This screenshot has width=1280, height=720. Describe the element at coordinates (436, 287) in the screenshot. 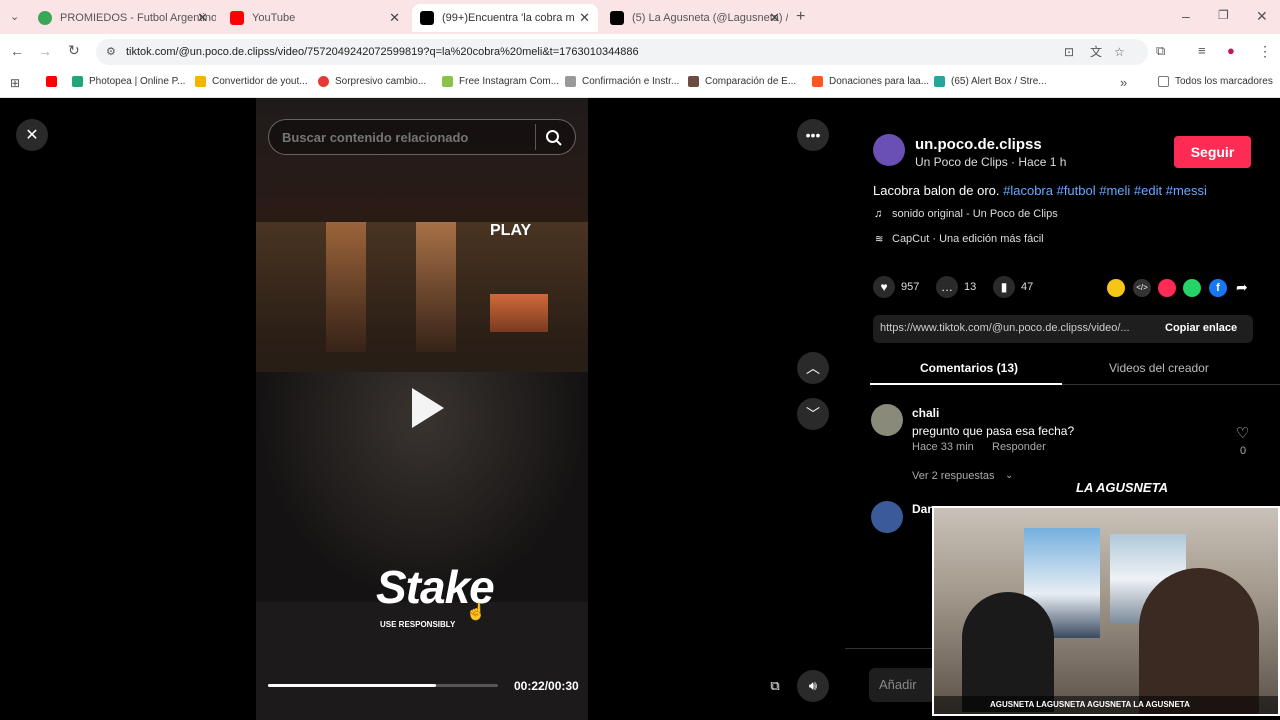

I see `stage-pillar` at that location.